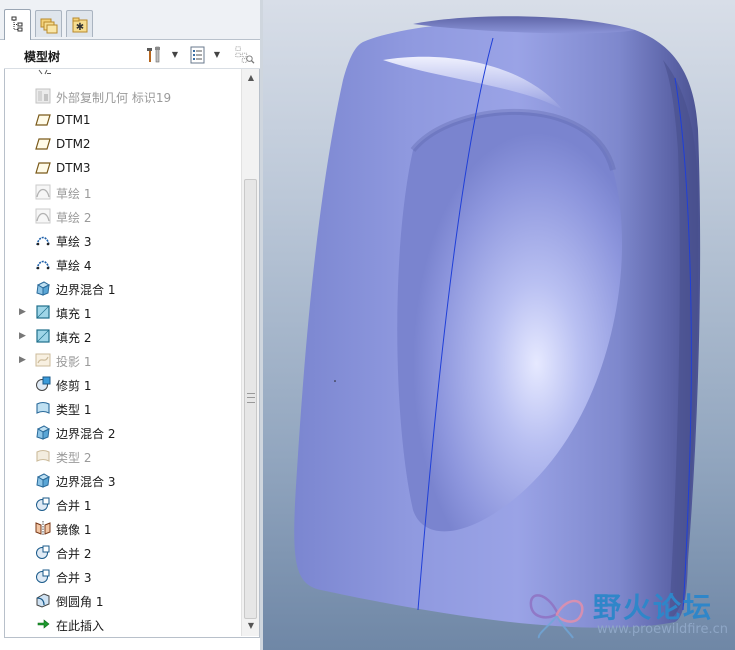 This screenshot has width=735, height=650. Describe the element at coordinates (74, 242) in the screenshot. I see `tree-item-label: 草绘 3` at that location.